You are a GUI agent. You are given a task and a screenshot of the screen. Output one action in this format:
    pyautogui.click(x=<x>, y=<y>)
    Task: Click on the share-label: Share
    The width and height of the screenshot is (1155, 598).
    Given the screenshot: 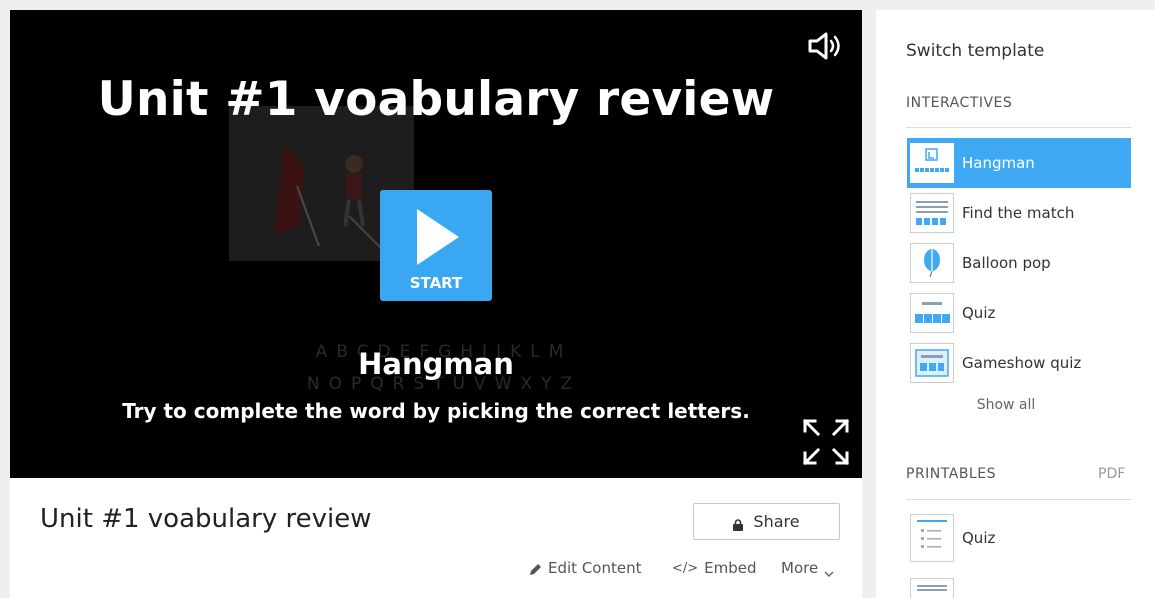 What is the action you would take?
    pyautogui.click(x=776, y=521)
    